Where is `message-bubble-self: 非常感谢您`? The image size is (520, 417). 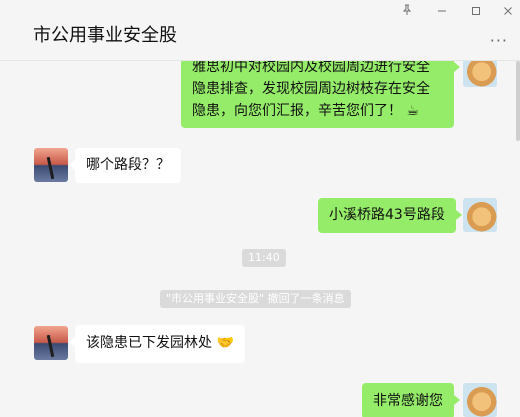 message-bubble-self: 非常感谢您 is located at coordinates (411, 400).